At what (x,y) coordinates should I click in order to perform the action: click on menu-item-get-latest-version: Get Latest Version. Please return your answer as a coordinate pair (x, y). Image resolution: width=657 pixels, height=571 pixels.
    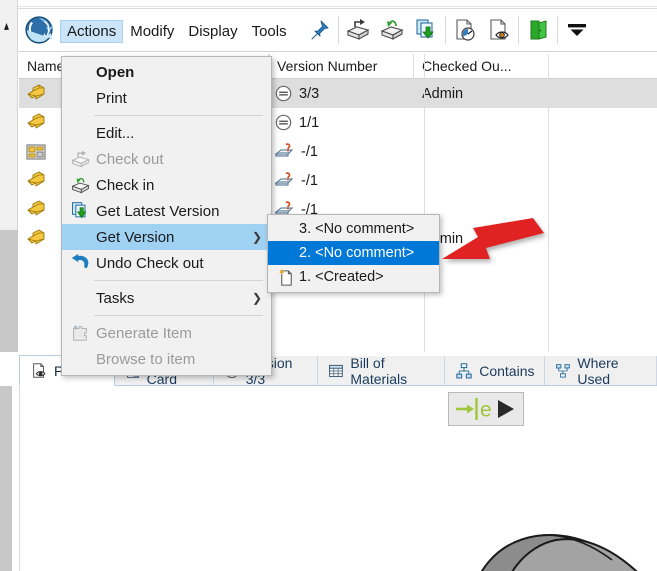
    Looking at the image, I should click on (166, 211).